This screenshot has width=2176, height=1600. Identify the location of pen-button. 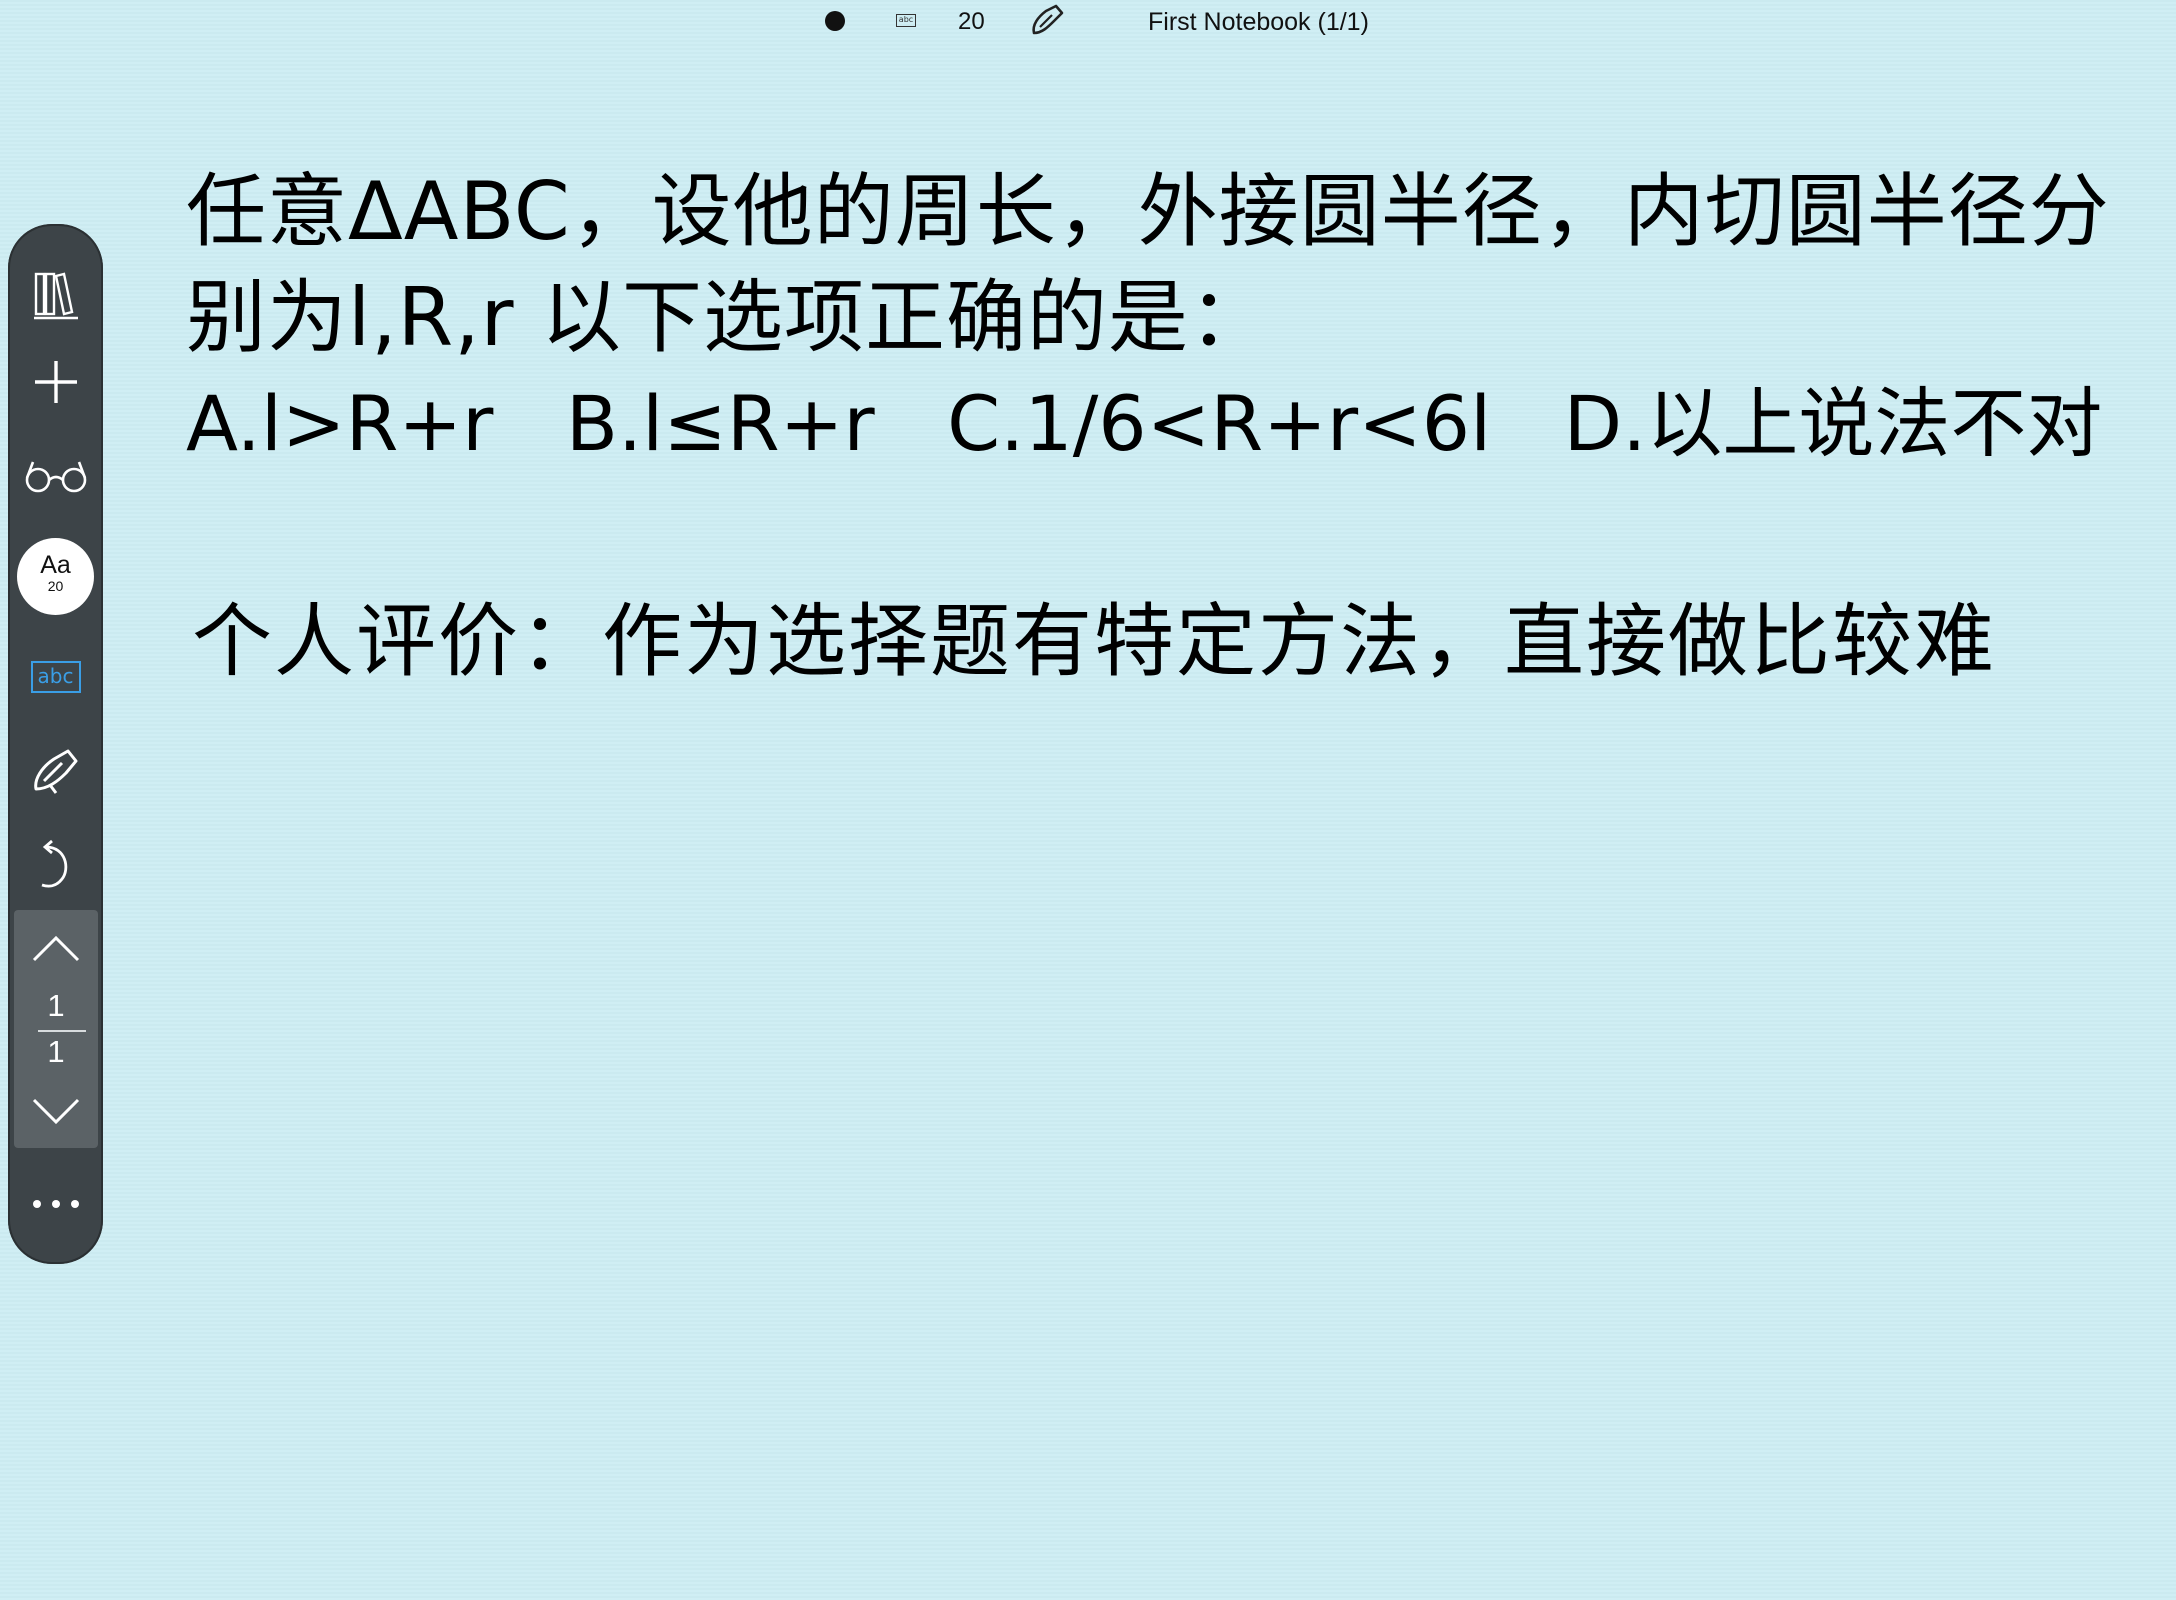
(55, 771).